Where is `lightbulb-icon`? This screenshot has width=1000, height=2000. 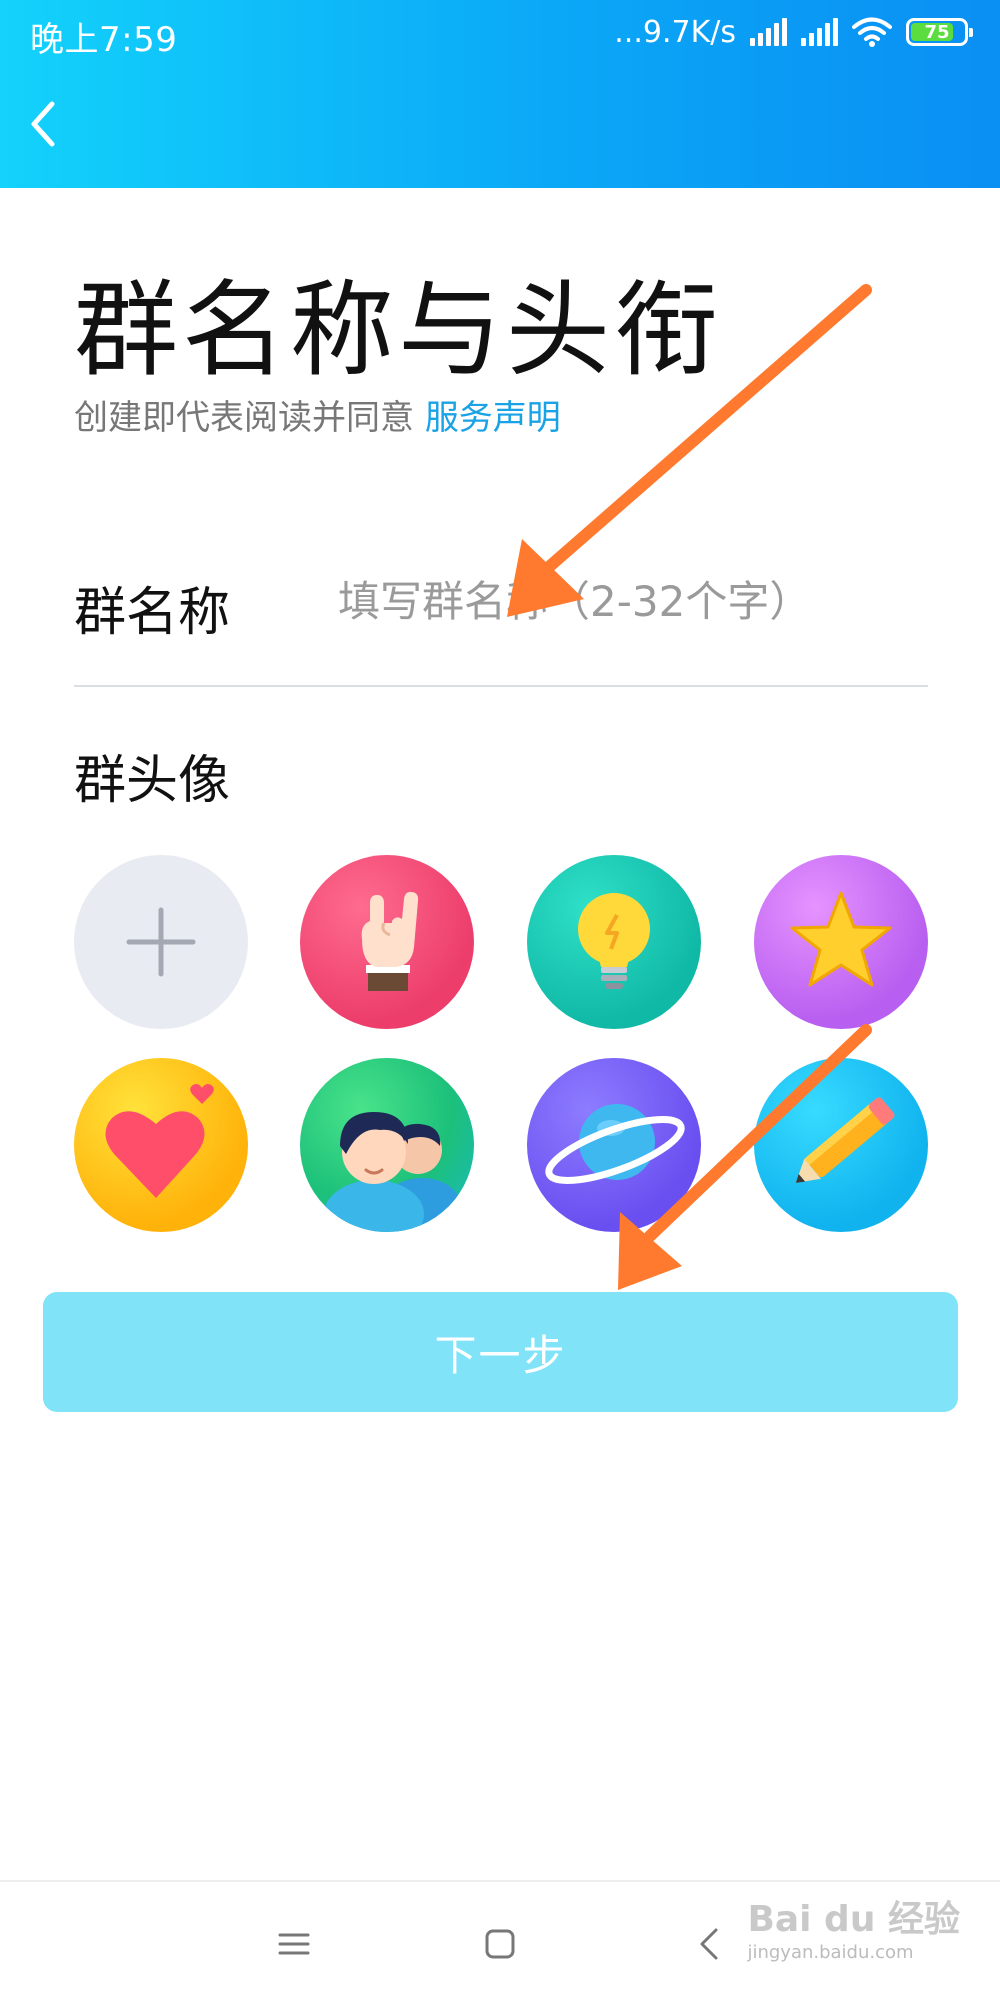
lightbulb-icon is located at coordinates (614, 941).